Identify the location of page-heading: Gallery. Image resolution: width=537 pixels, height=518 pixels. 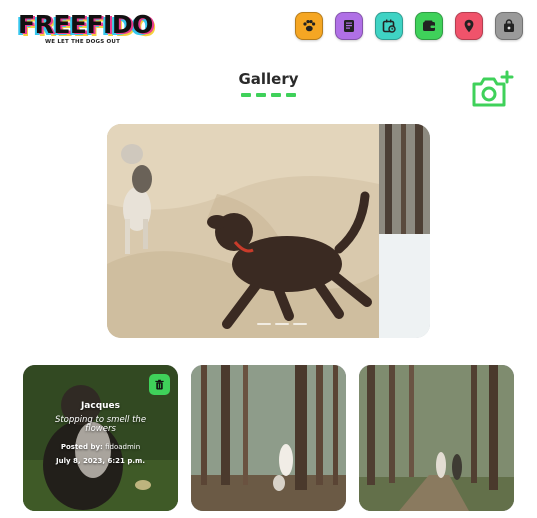
(268, 83).